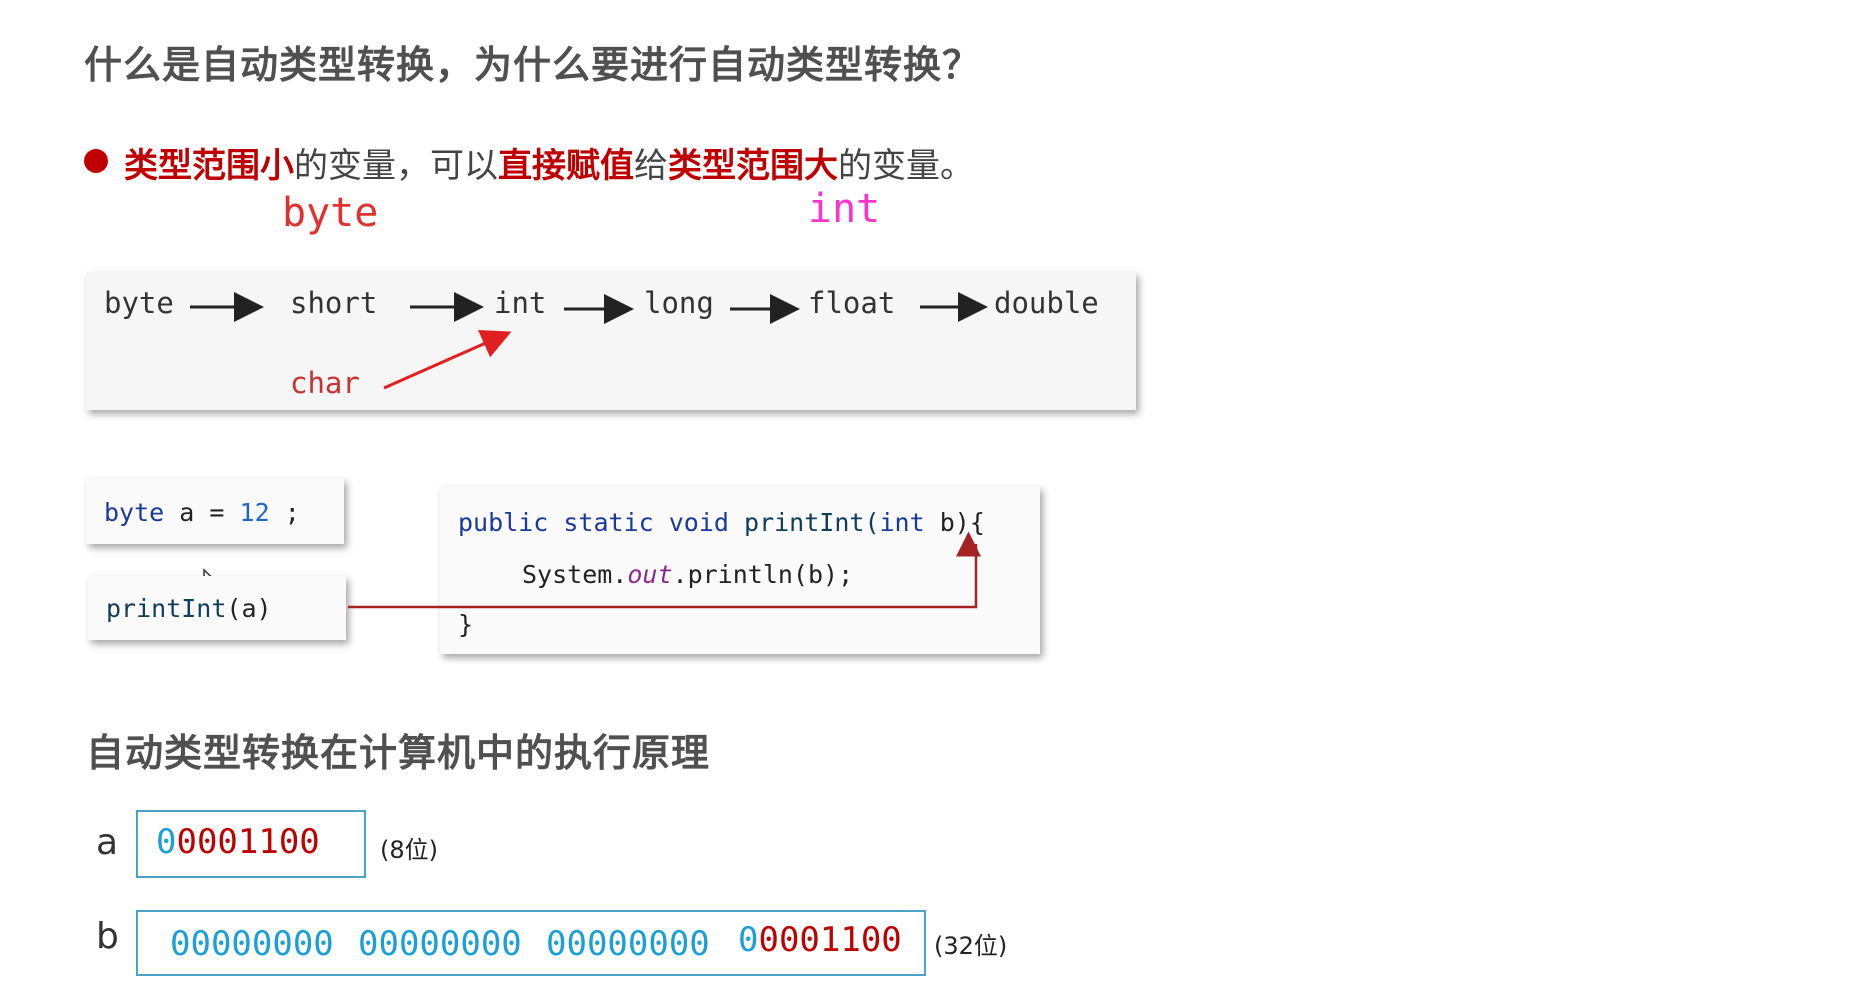 Image resolution: width=1871 pixels, height=1005 pixels. Describe the element at coordinates (166, 842) in the screenshot. I see `binary-a-high: 0` at that location.